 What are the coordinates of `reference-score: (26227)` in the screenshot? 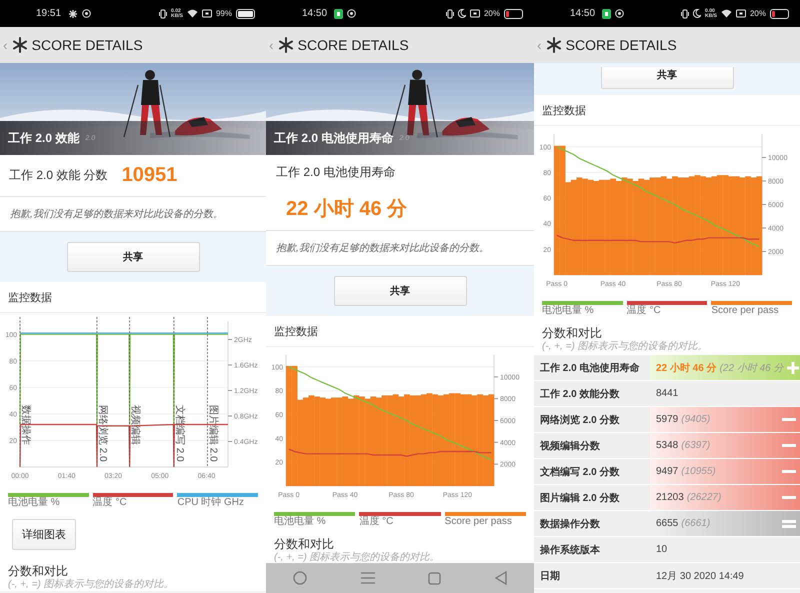 It's located at (704, 497).